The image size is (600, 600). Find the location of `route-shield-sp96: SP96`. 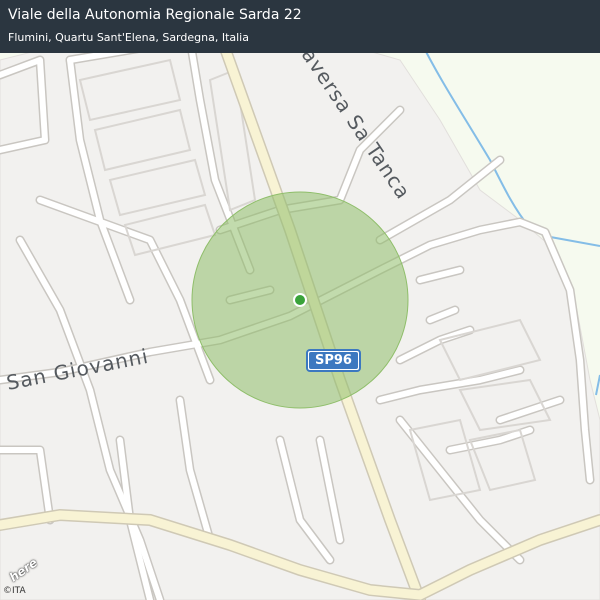

route-shield-sp96: SP96 is located at coordinates (333, 360).